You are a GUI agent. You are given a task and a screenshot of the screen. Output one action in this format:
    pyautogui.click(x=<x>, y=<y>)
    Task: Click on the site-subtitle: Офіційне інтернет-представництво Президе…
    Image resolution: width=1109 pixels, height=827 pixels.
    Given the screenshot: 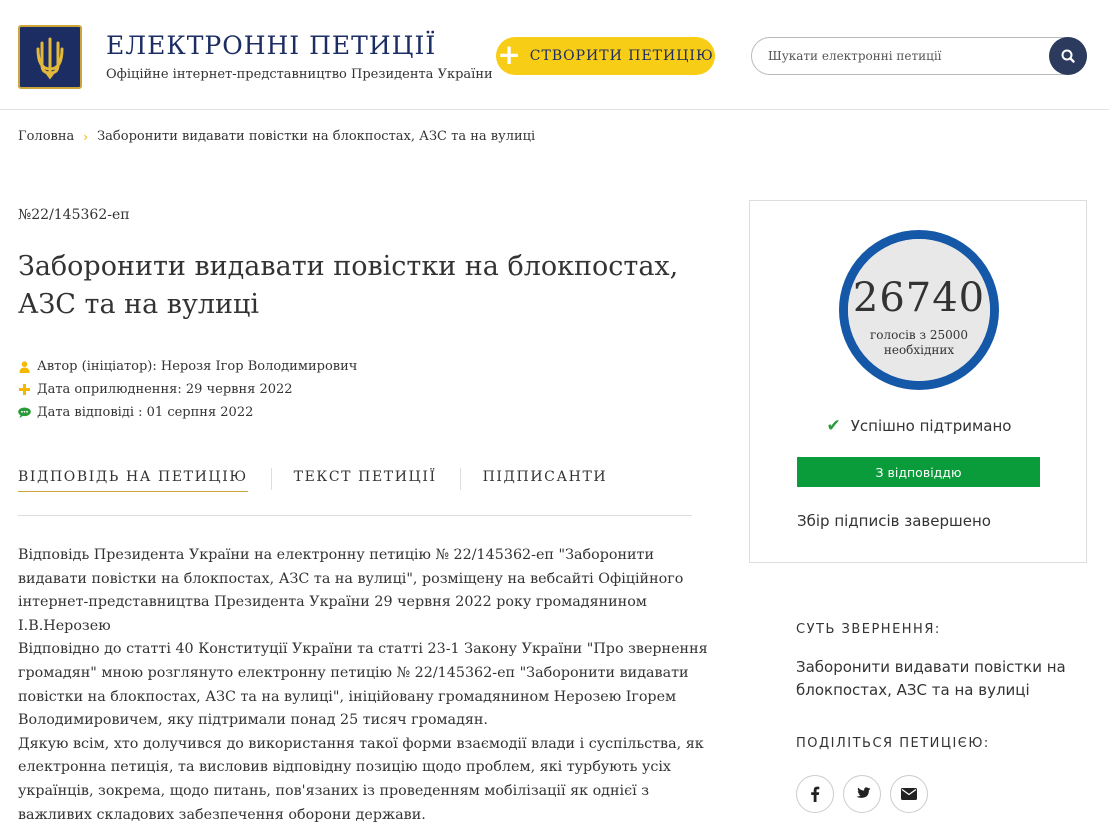 What is the action you would take?
    pyautogui.click(x=299, y=74)
    